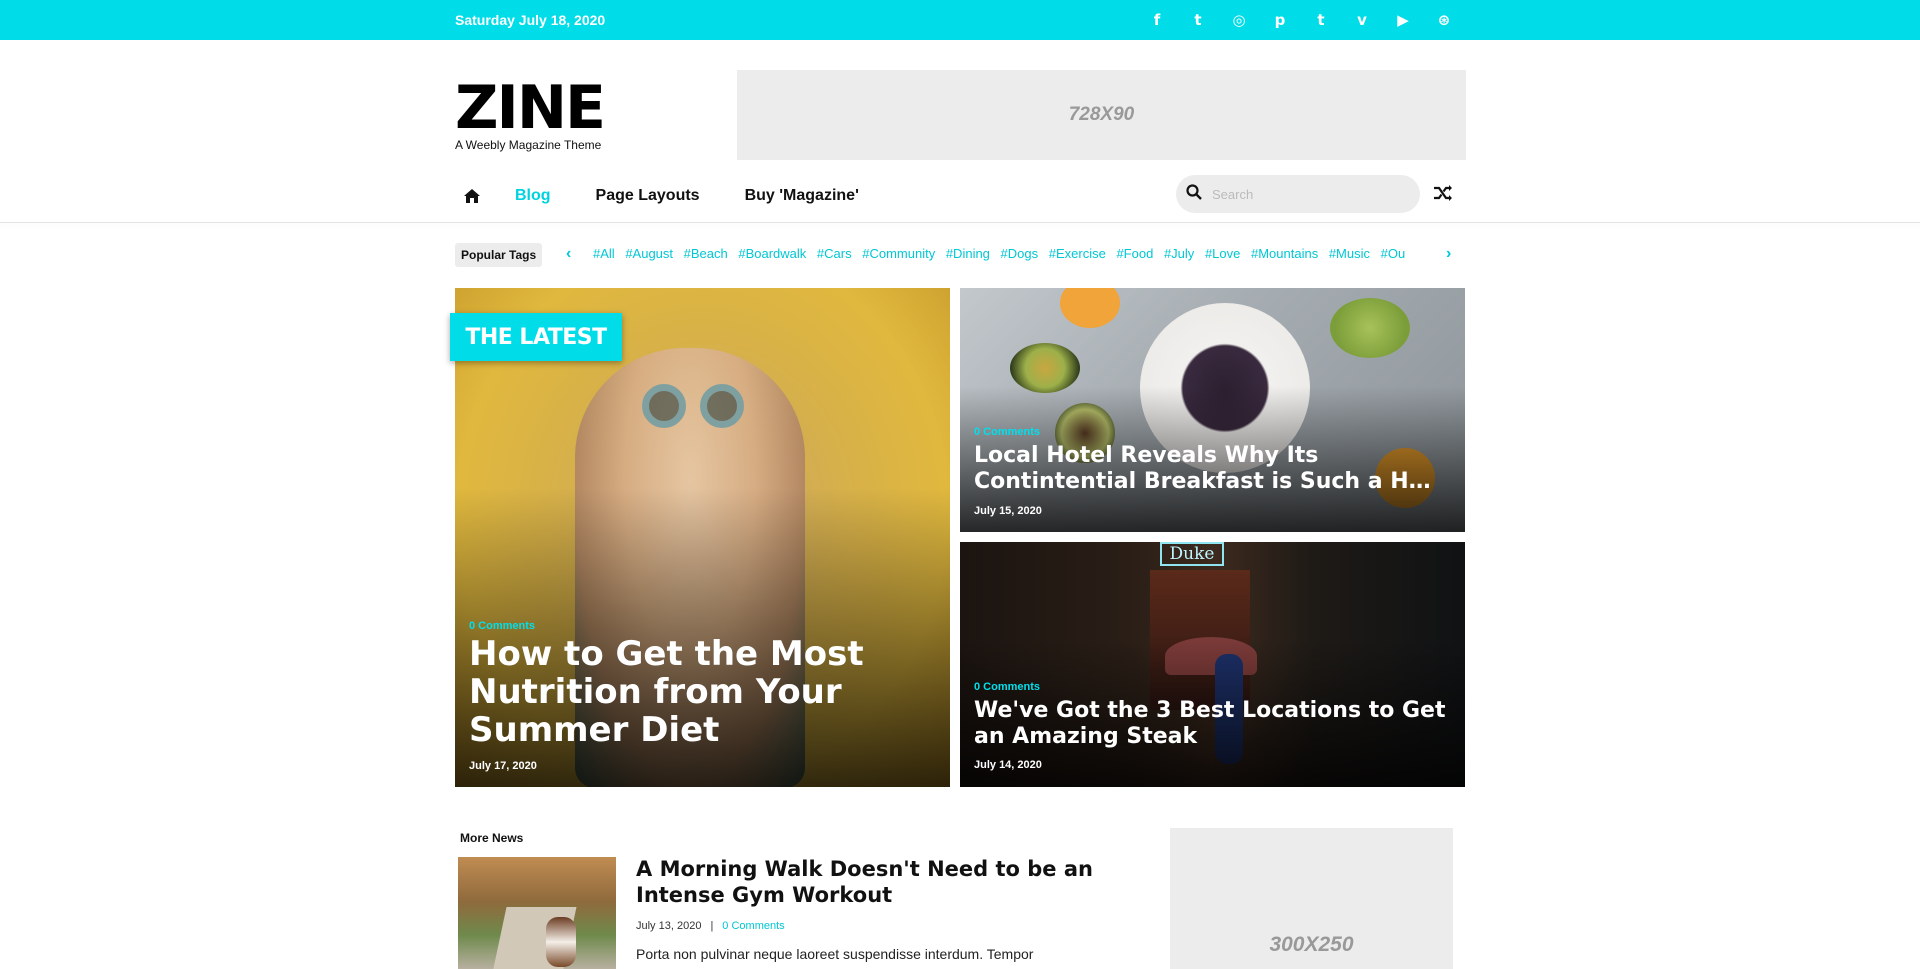 The height and width of the screenshot is (969, 1920). I want to click on chevron-left-icon: ‹, so click(568, 254).